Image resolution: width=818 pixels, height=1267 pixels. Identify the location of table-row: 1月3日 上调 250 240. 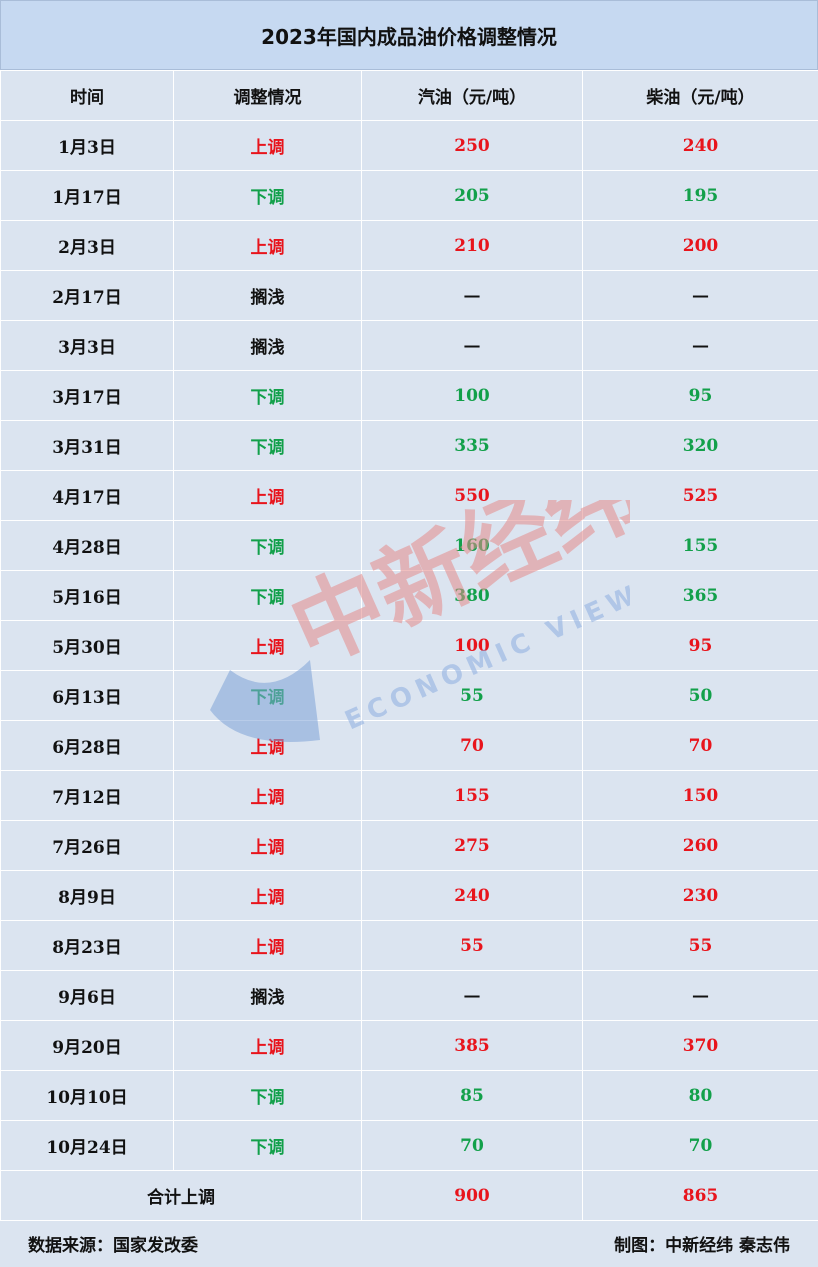
(409, 145).